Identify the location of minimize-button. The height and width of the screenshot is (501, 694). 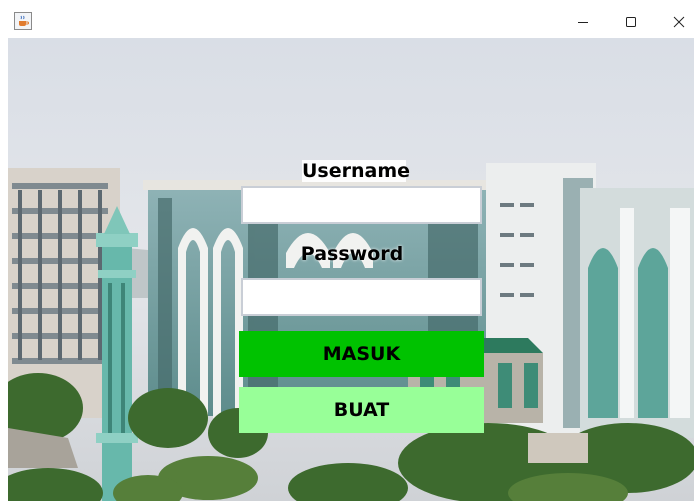
(583, 22).